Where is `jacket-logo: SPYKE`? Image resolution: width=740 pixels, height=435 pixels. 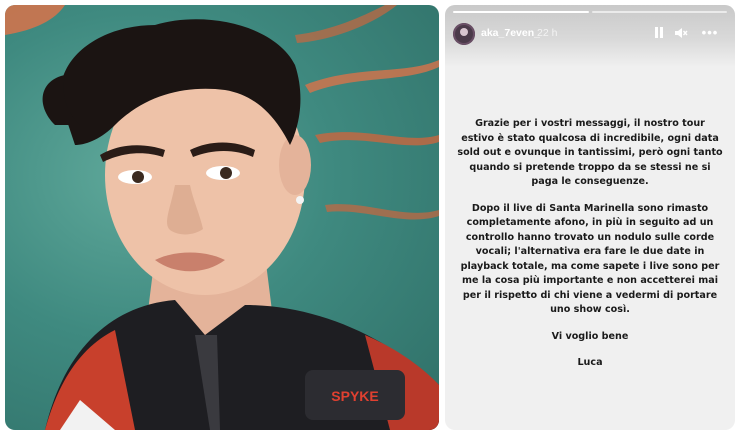 jacket-logo: SPYKE is located at coordinates (354, 396).